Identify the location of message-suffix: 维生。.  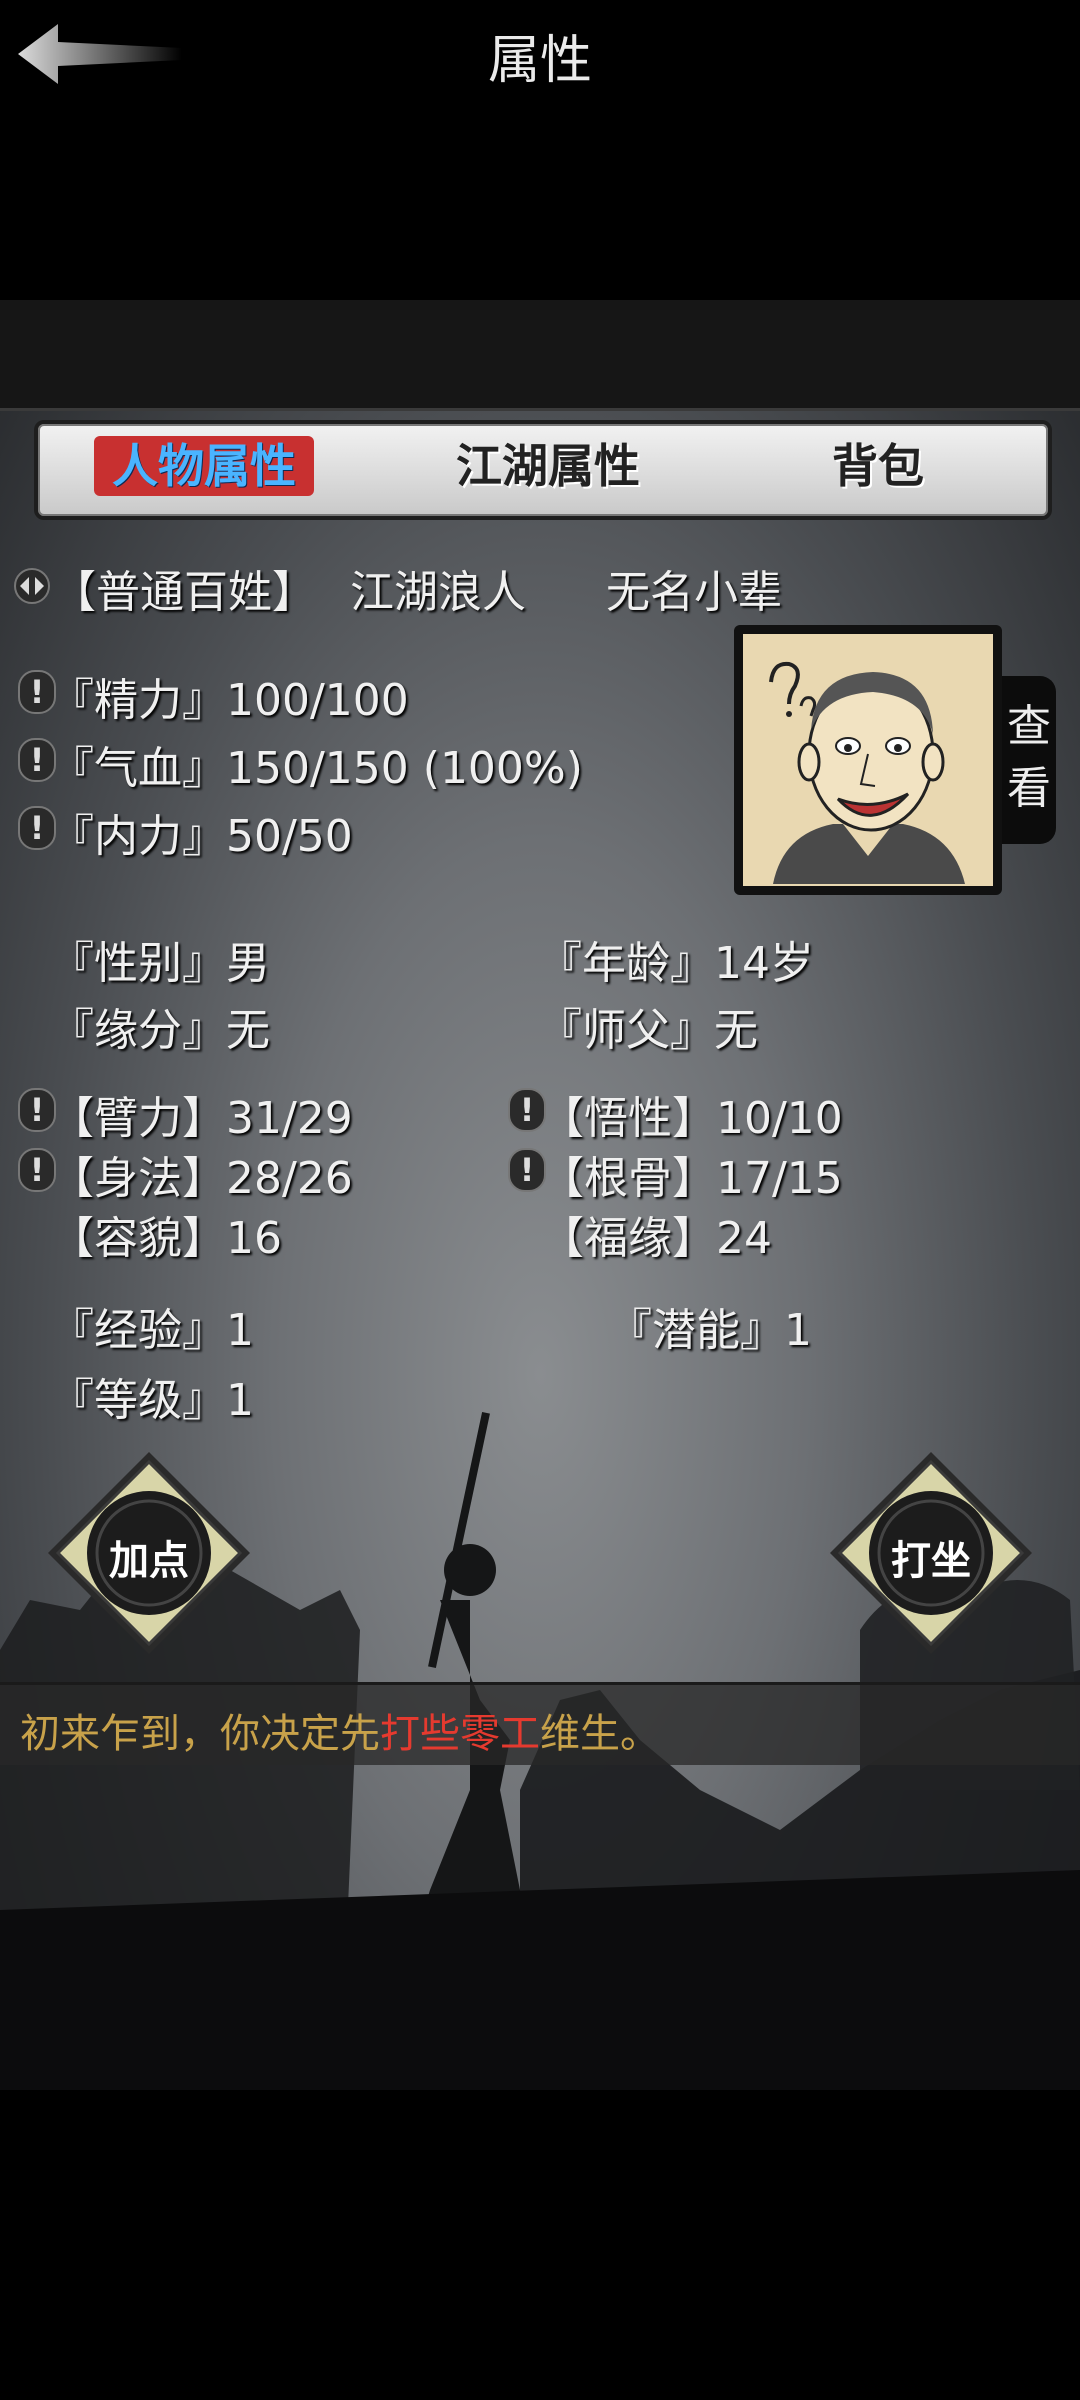
(600, 1734).